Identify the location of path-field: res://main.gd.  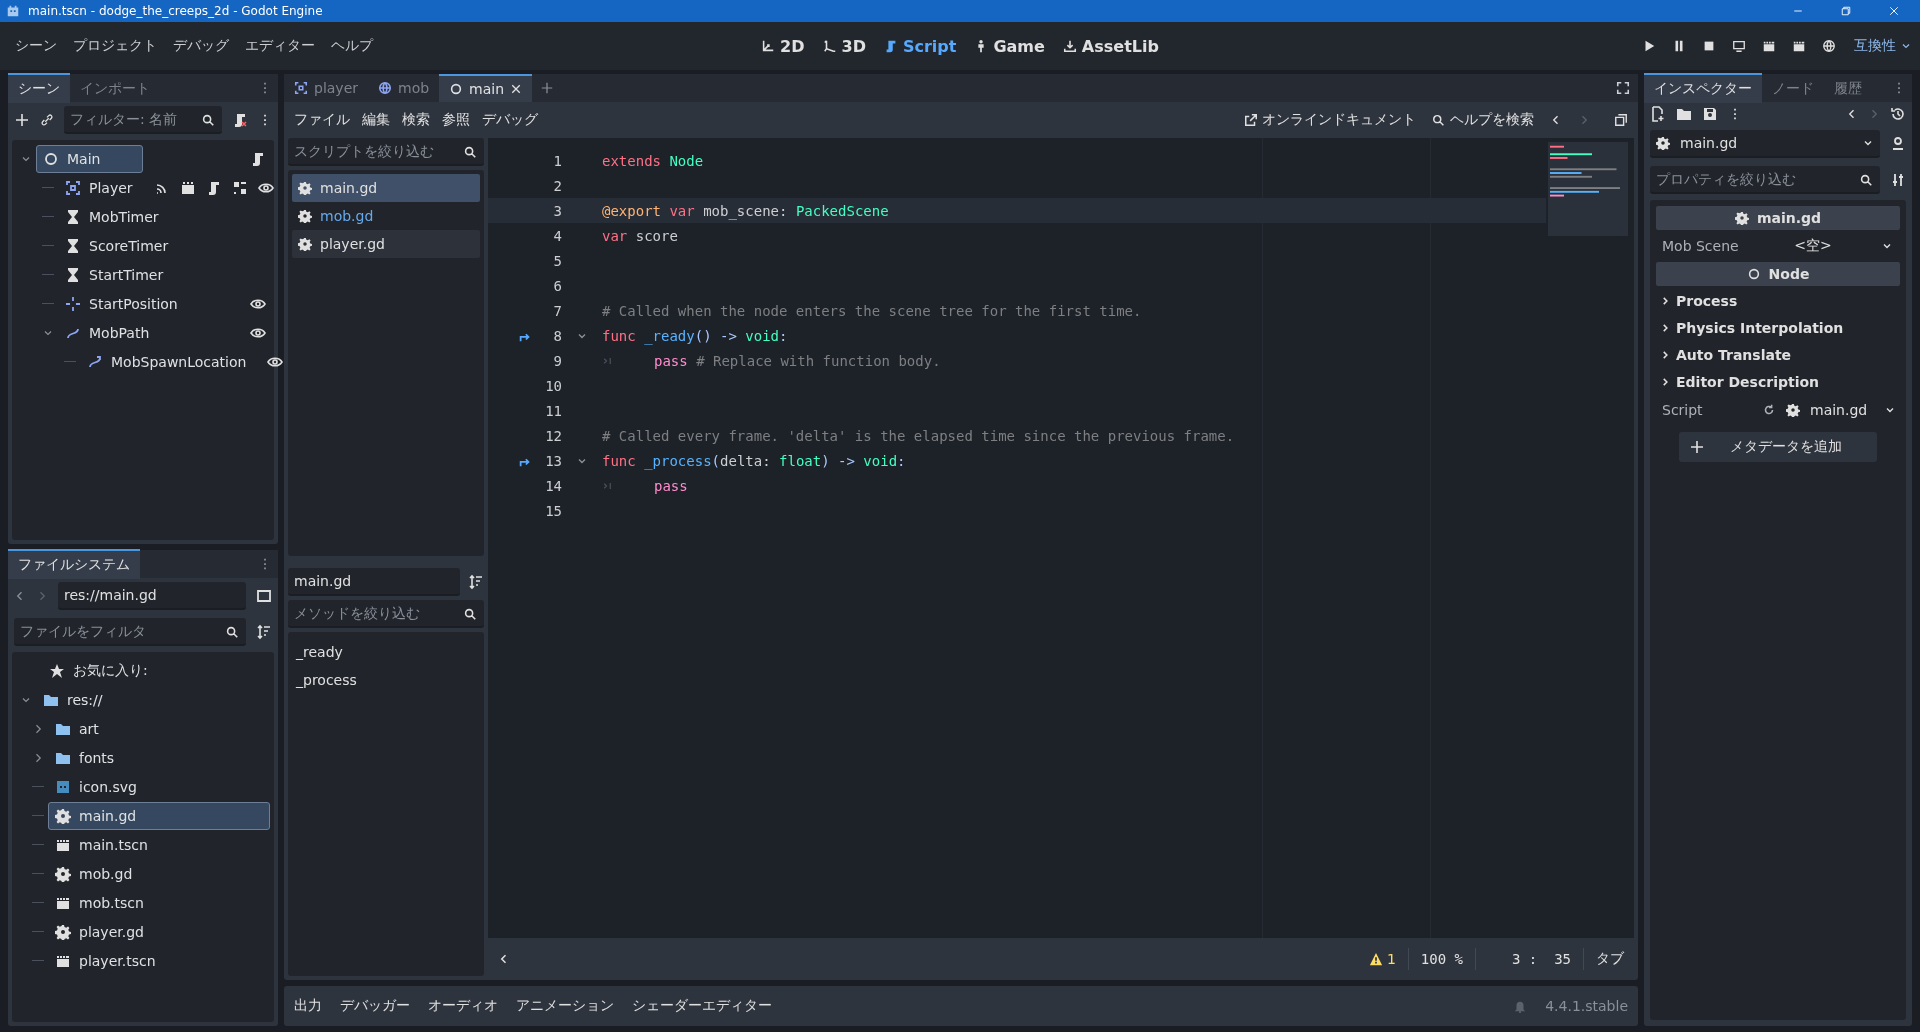
(152, 596).